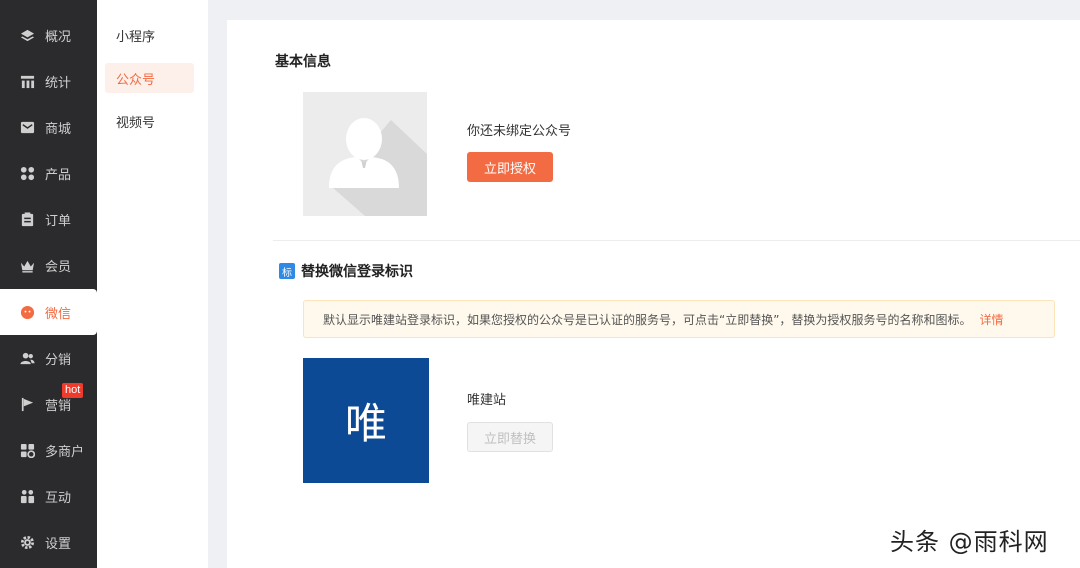 The height and width of the screenshot is (568, 1080). Describe the element at coordinates (519, 131) in the screenshot. I see `unbound-message: 你还未绑定公众号` at that location.